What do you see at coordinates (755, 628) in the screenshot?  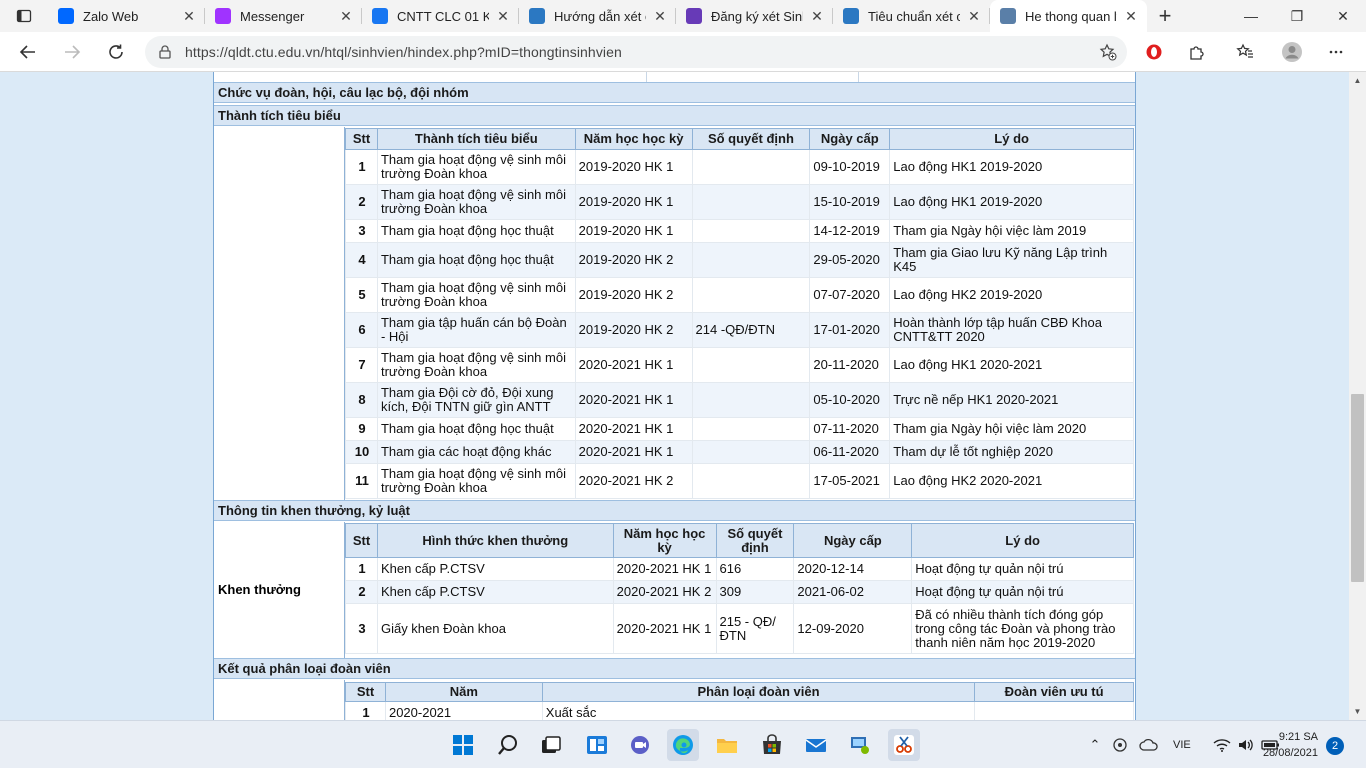 I see `table-cell: 215 - QĐ/ ĐTN` at bounding box center [755, 628].